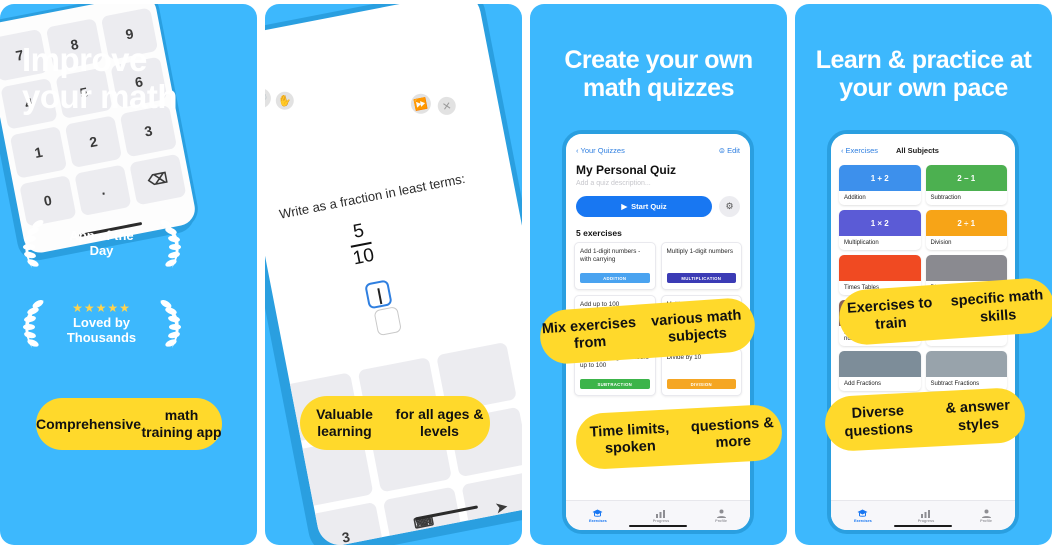  I want to click on subject-thumbnail: 1 + 2, so click(880, 178).